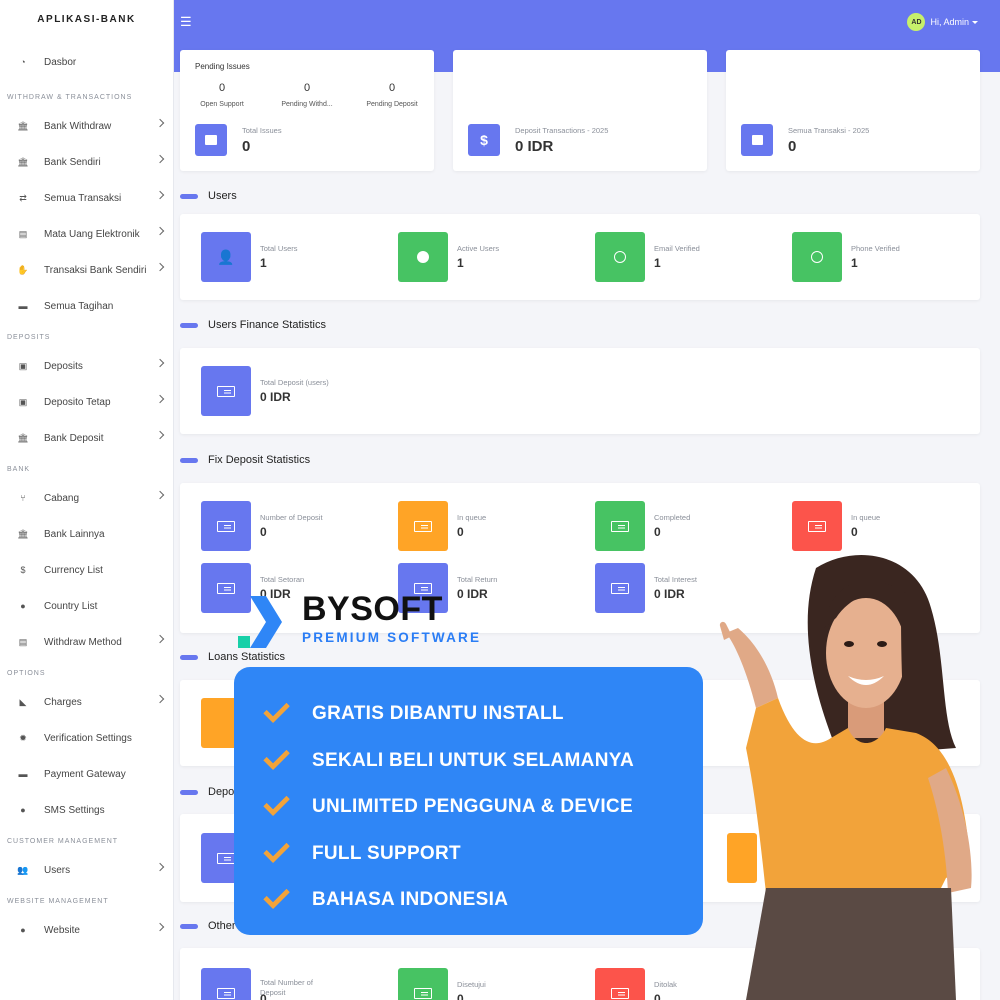 This screenshot has height=1000, width=1000. What do you see at coordinates (86, 366) in the screenshot?
I see `sidebar-item-deposits: ▣ Deposits` at bounding box center [86, 366].